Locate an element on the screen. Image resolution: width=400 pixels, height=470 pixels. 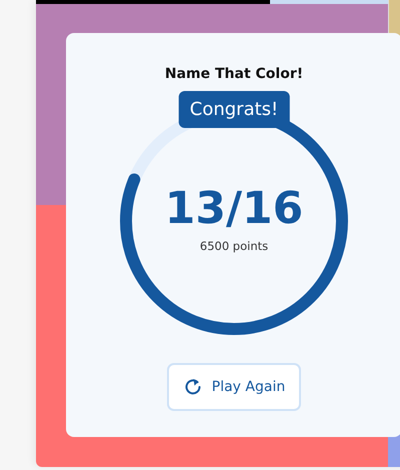
play-again-button: Play Again is located at coordinates (234, 387).